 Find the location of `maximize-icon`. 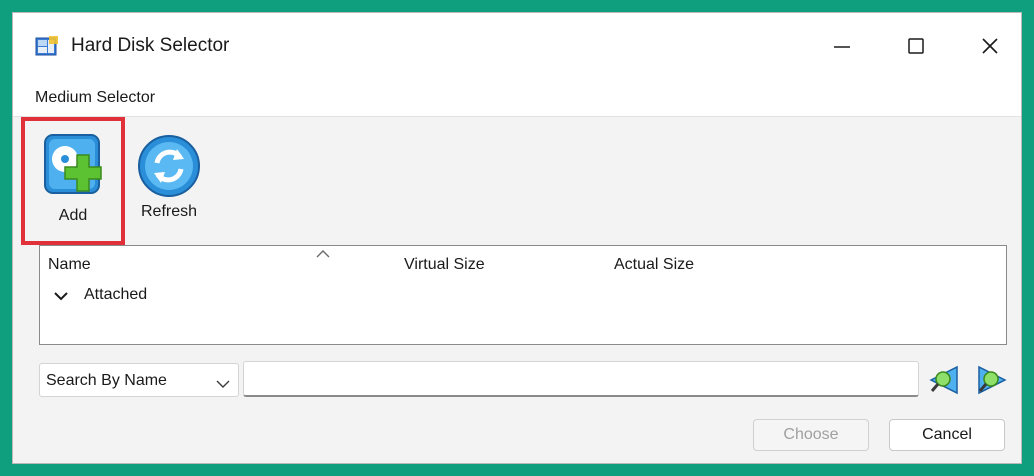

maximize-icon is located at coordinates (916, 46).